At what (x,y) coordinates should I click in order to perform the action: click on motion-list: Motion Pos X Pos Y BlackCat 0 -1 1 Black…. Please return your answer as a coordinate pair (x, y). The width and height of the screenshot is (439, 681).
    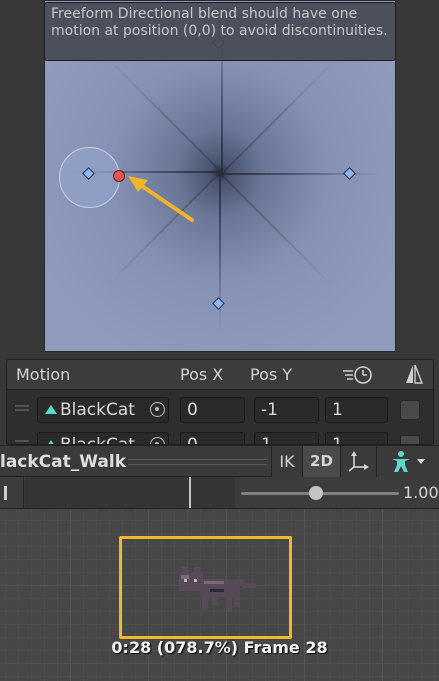
    Looking at the image, I should click on (220, 402).